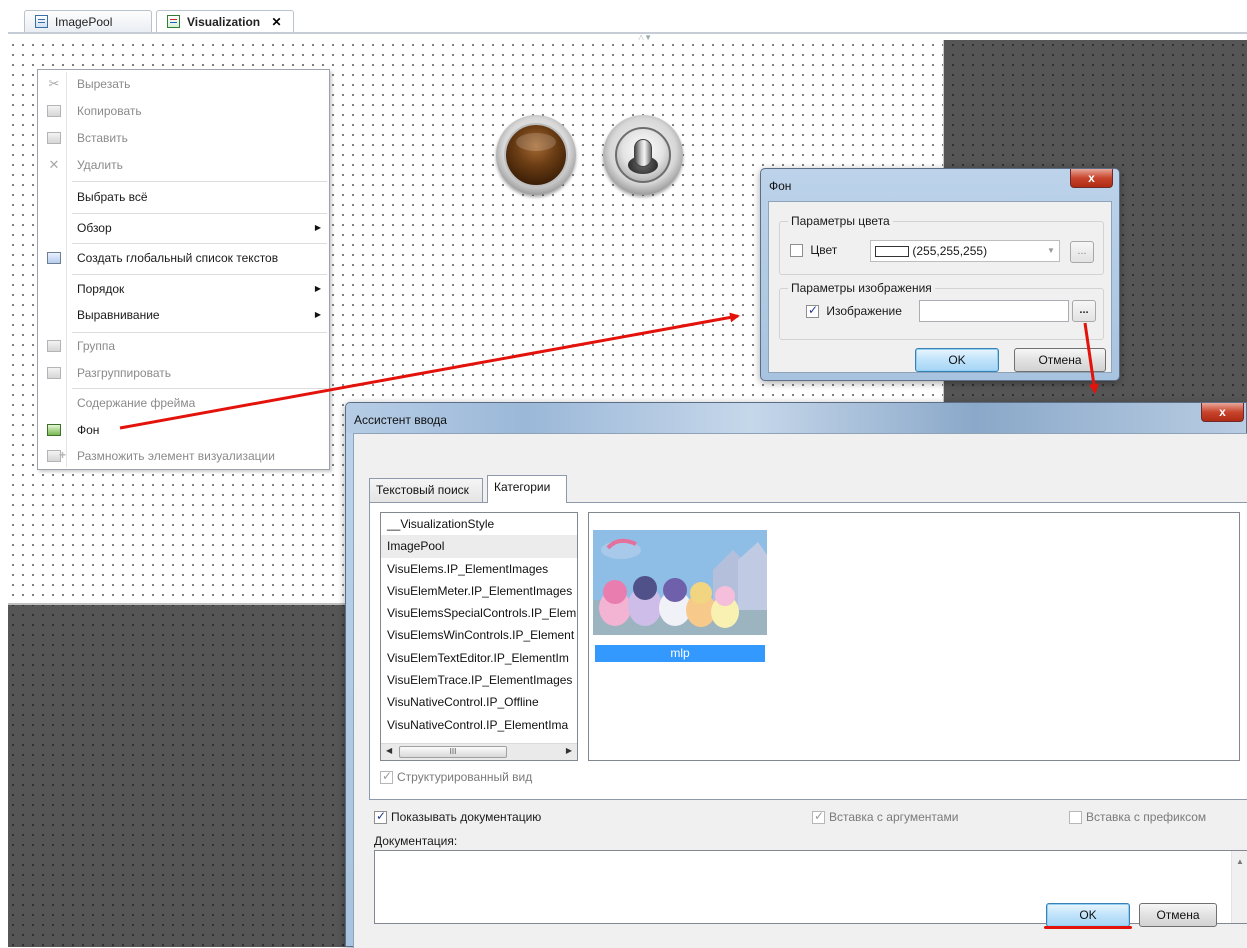 This screenshot has height=948, width=1247. Describe the element at coordinates (818, 817) in the screenshot. I see `insert-args-checkbox-box` at that location.